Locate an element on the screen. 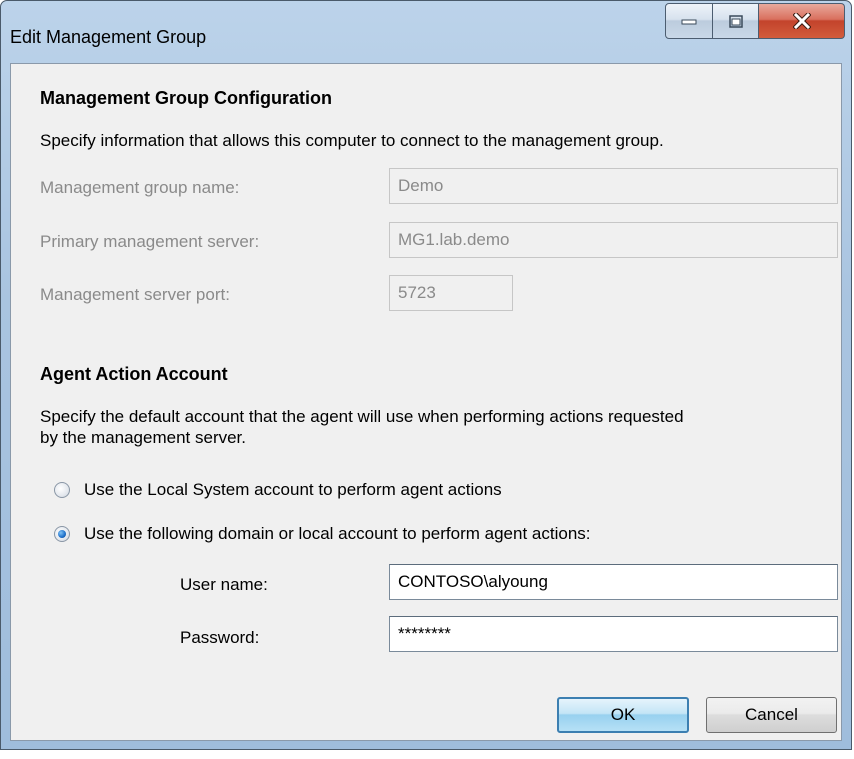 Image resolution: width=854 pixels, height=759 pixels. password-field: ******** is located at coordinates (613, 634).